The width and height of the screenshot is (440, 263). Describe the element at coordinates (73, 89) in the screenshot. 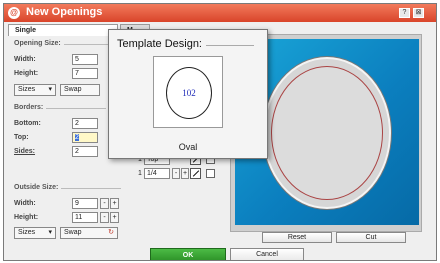

I see `opening-swap-label: Swap` at that location.